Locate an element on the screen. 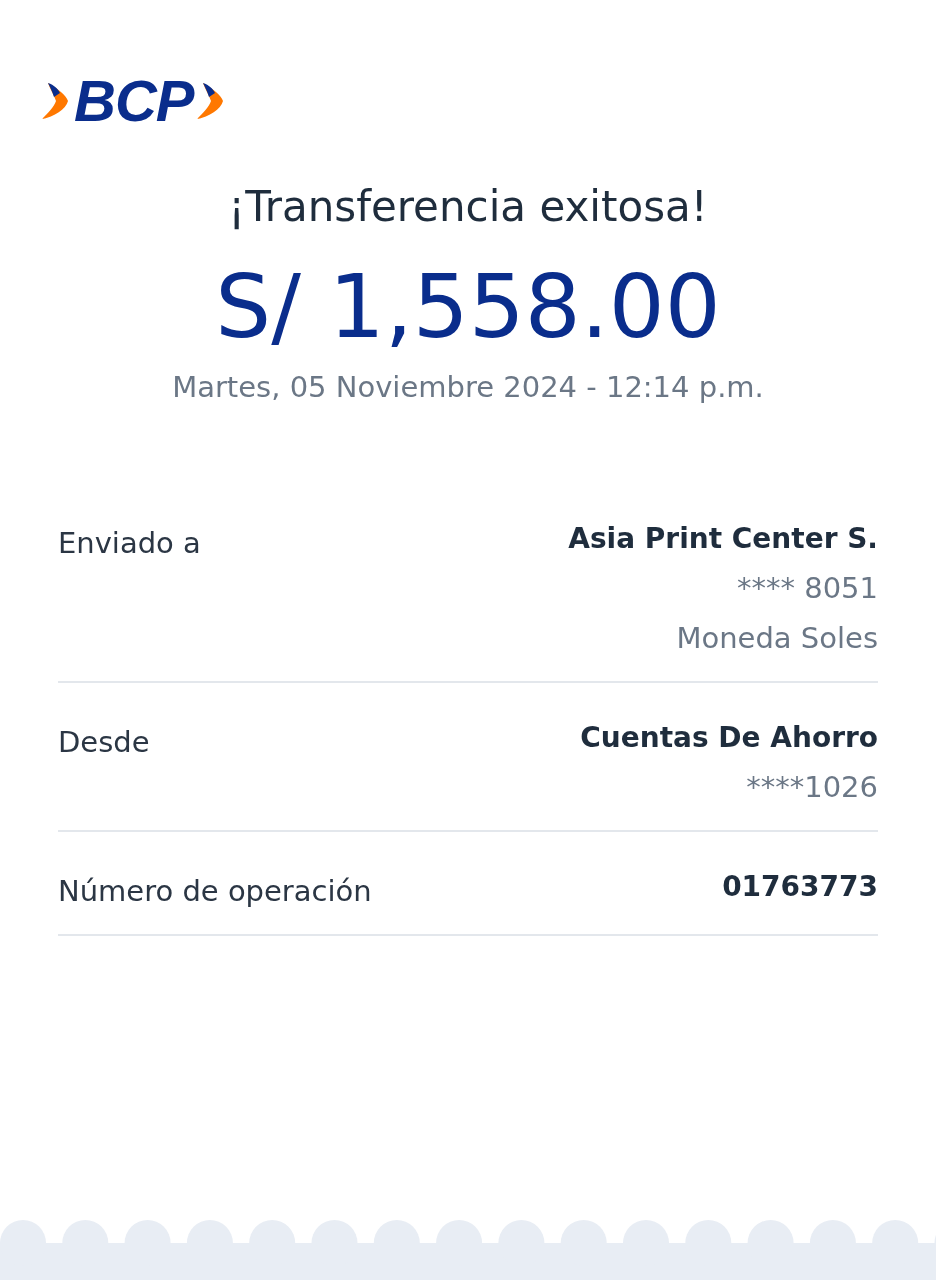  detail-value: 01763773 is located at coordinates (800, 886).